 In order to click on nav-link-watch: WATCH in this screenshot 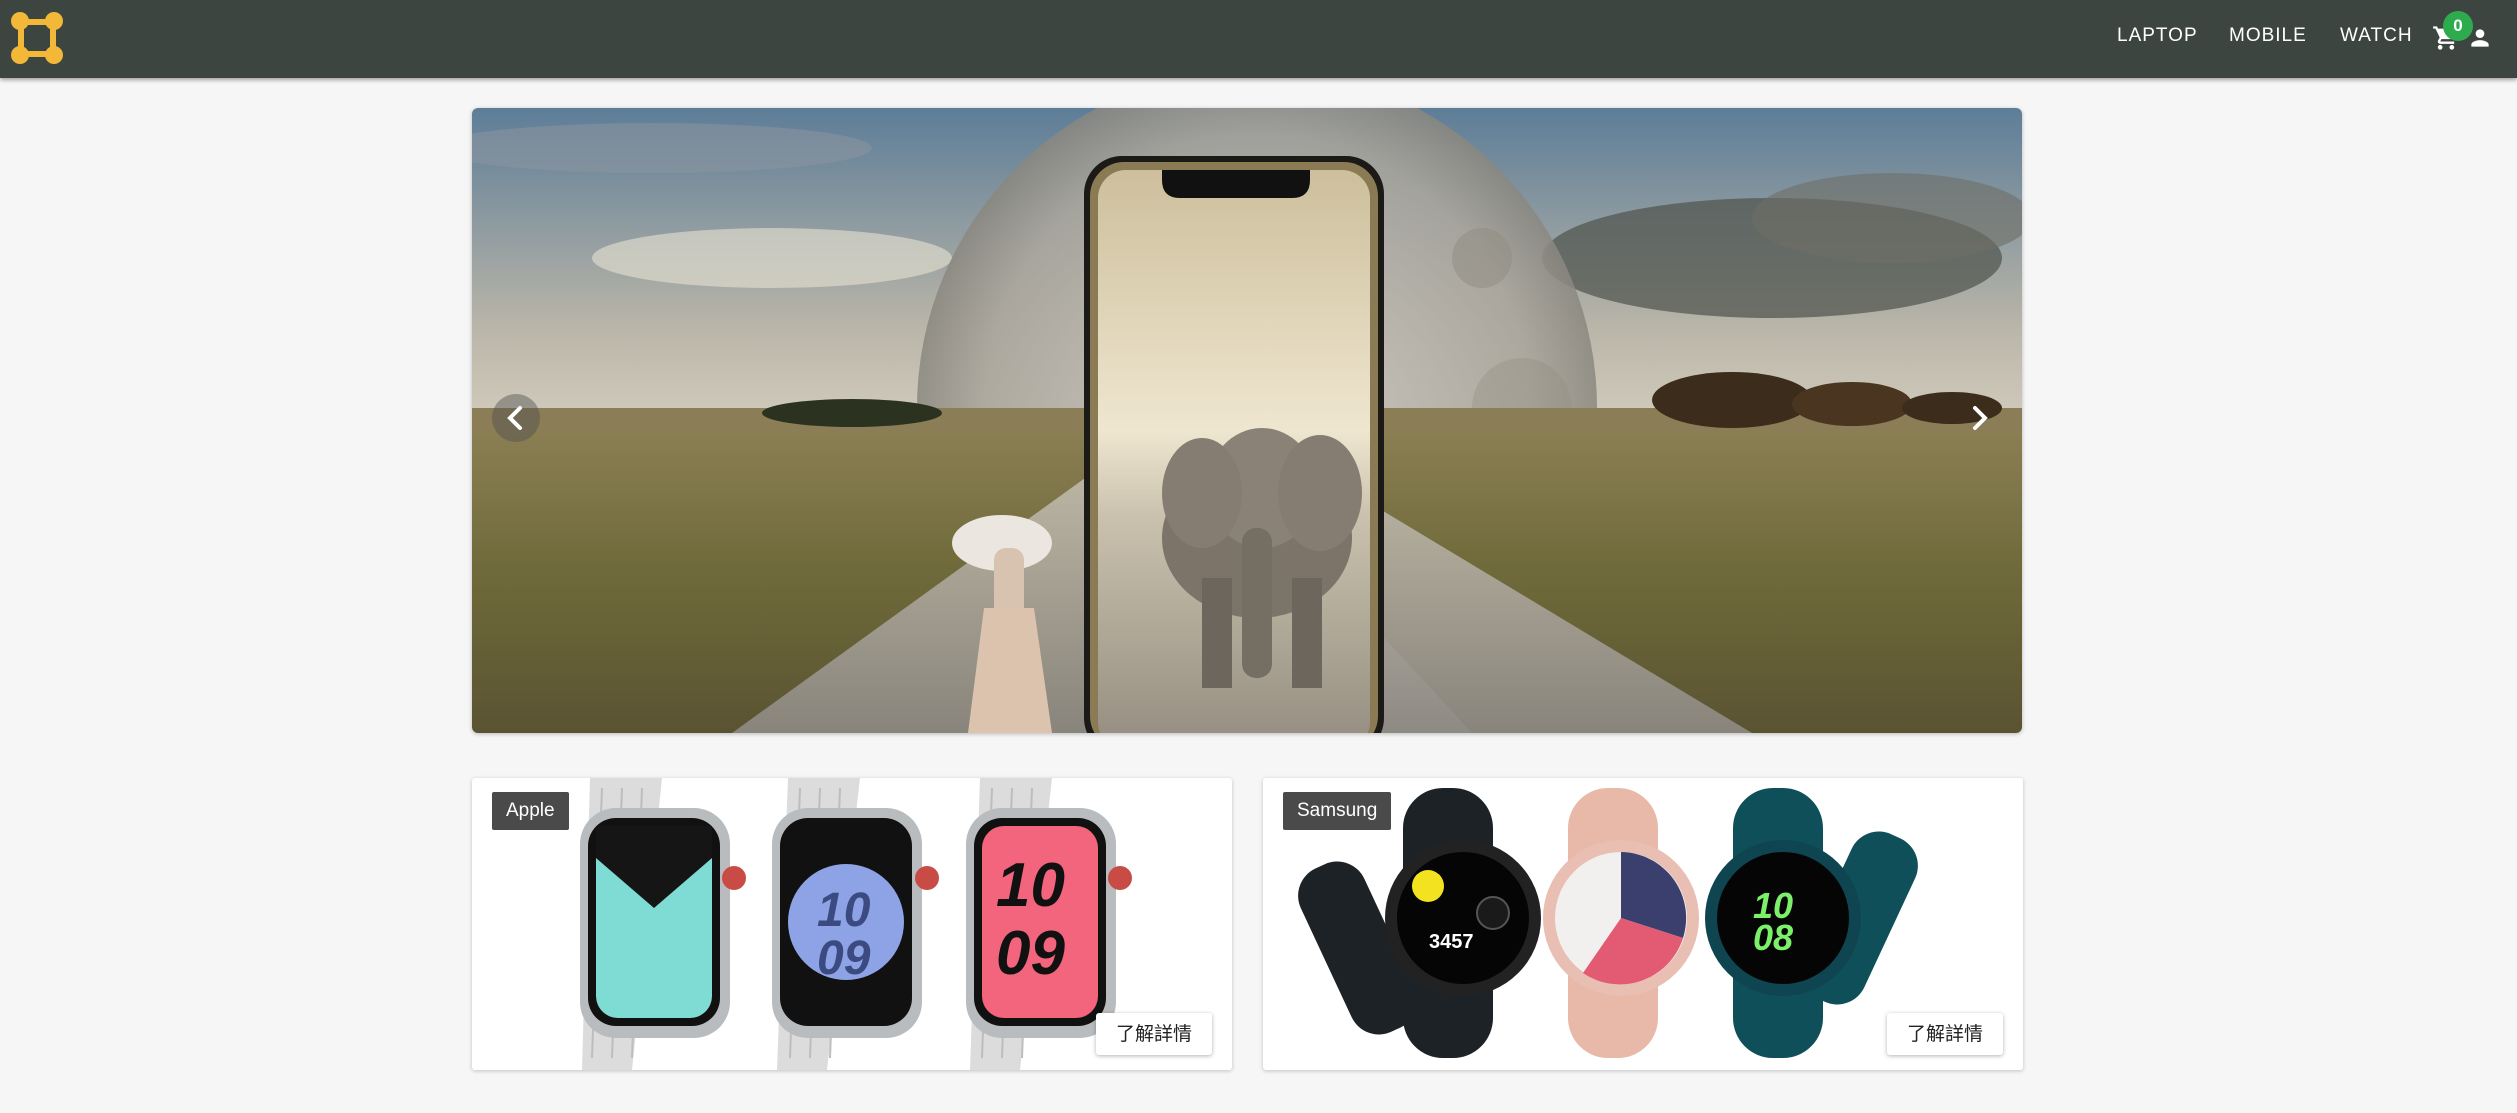, I will do `click(2376, 36)`.